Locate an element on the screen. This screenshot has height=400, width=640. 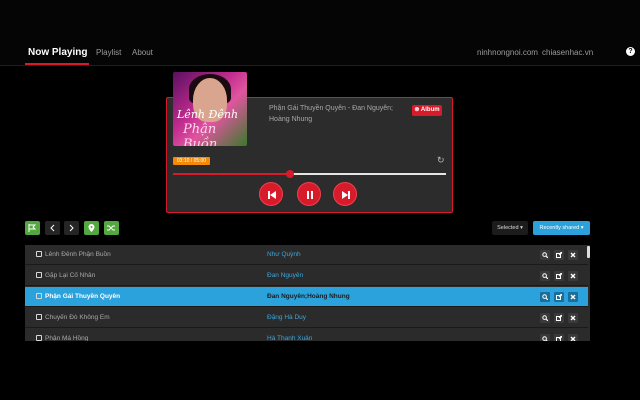
table-row: Chuyến Đò Không Em Đặng Hà Duy is located at coordinates (306, 318).